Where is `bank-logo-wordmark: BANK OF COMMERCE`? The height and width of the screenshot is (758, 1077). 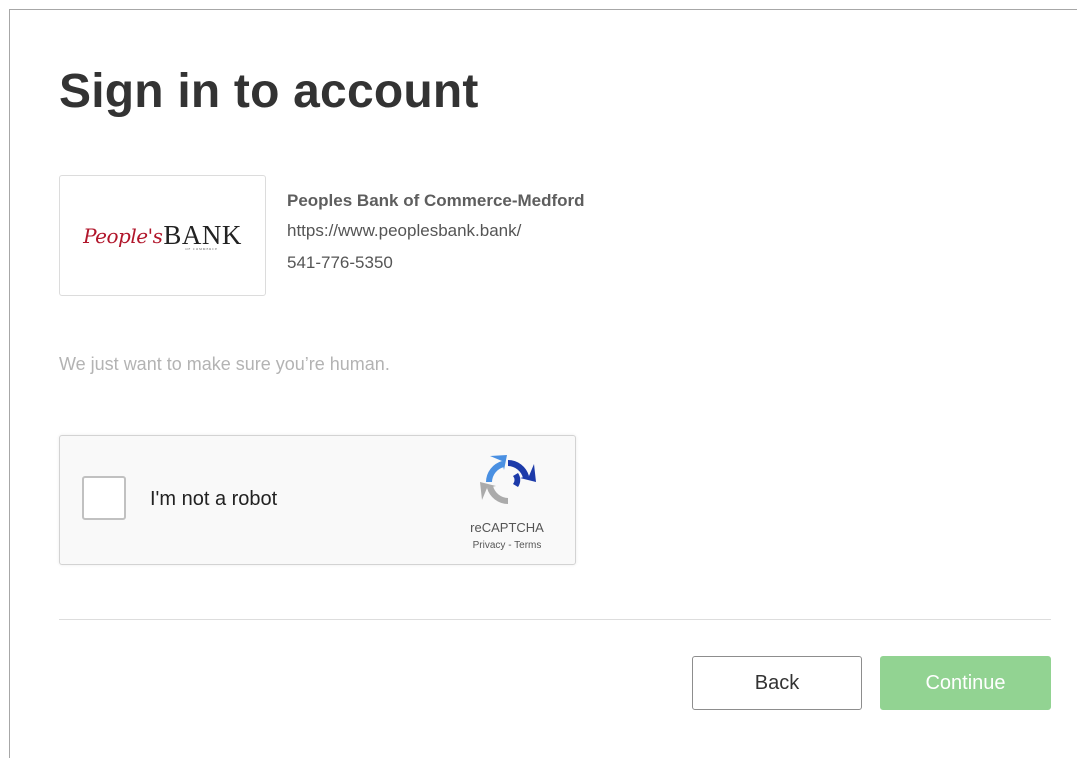
bank-logo-wordmark: BANK OF COMMERCE is located at coordinates (202, 235).